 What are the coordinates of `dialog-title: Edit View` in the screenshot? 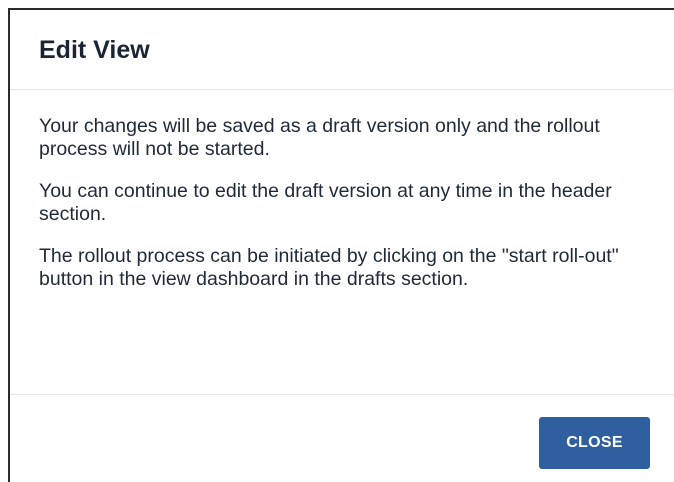 It's located at (94, 50).